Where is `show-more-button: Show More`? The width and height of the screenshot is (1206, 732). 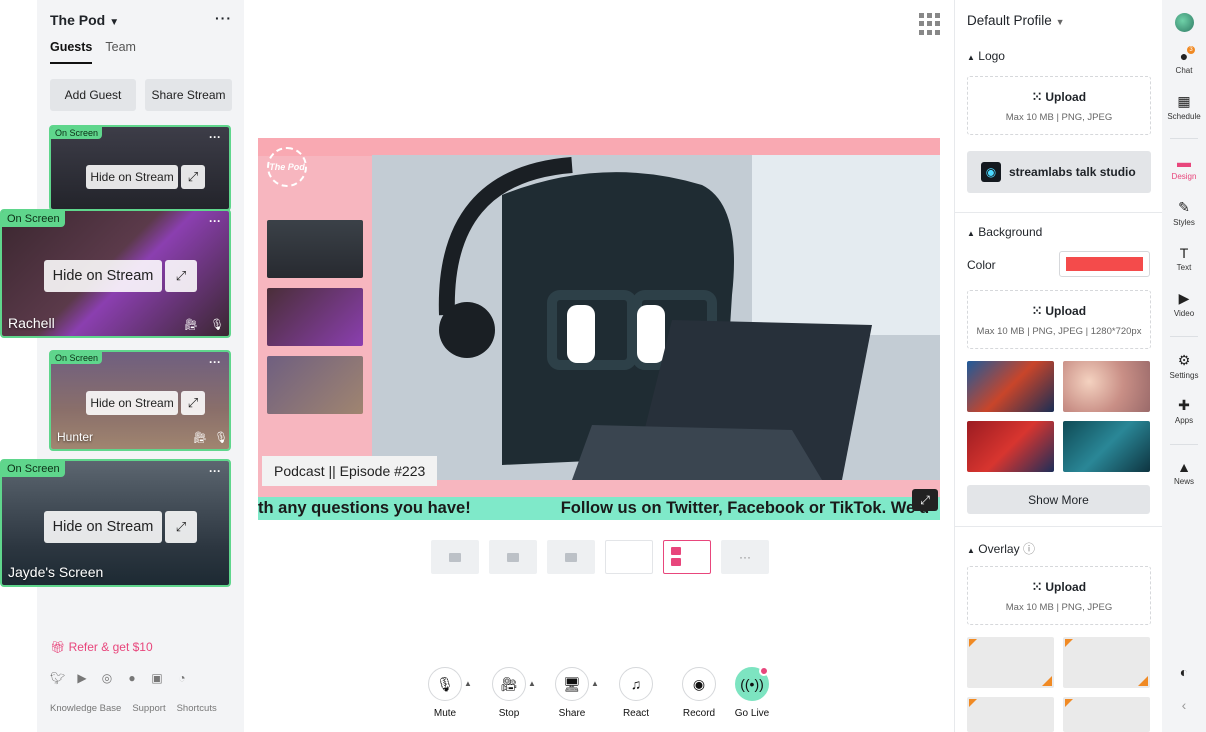 show-more-button: Show More is located at coordinates (1058, 499).